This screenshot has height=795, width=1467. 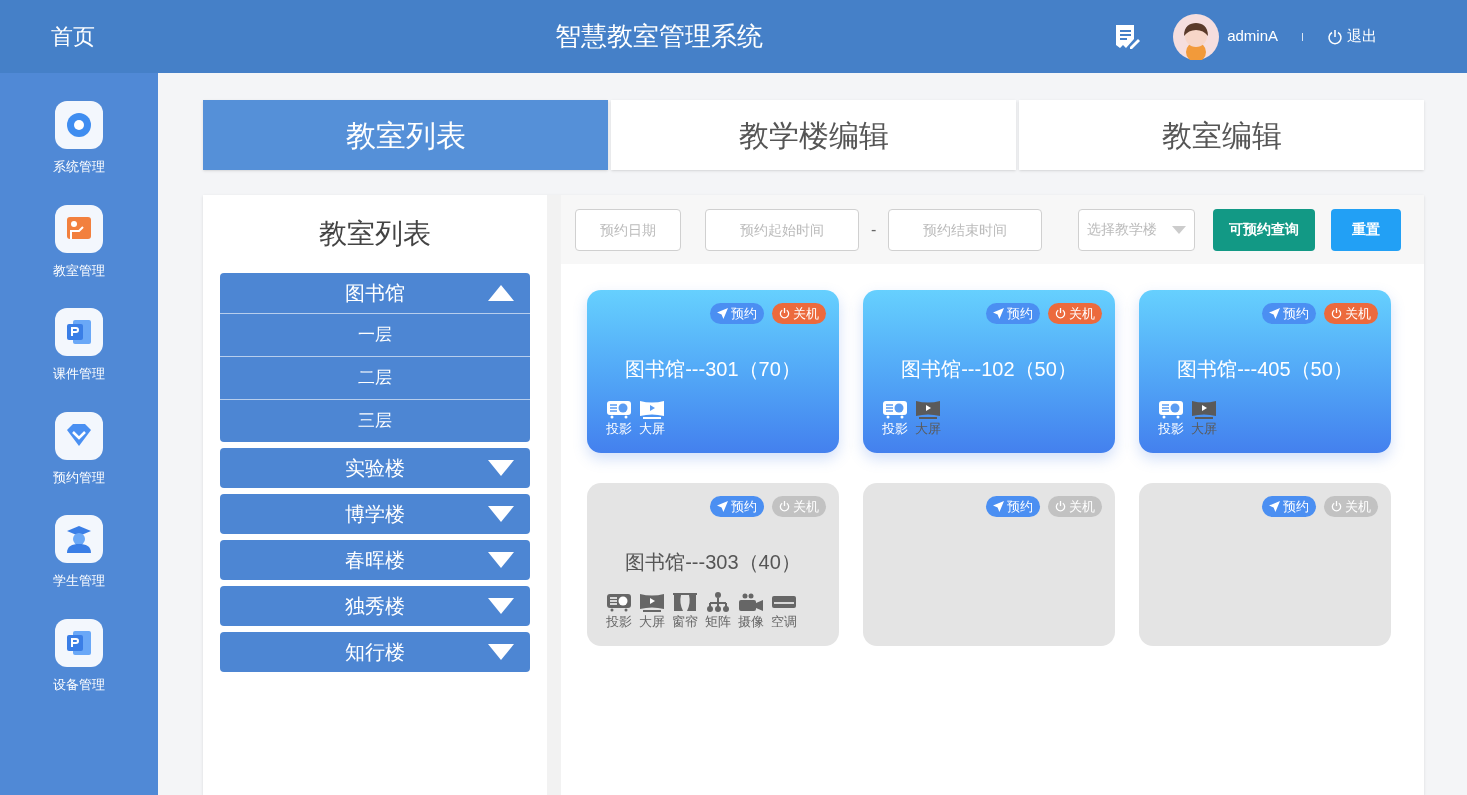 I want to click on floor-item: 三层, so click(x=375, y=420).